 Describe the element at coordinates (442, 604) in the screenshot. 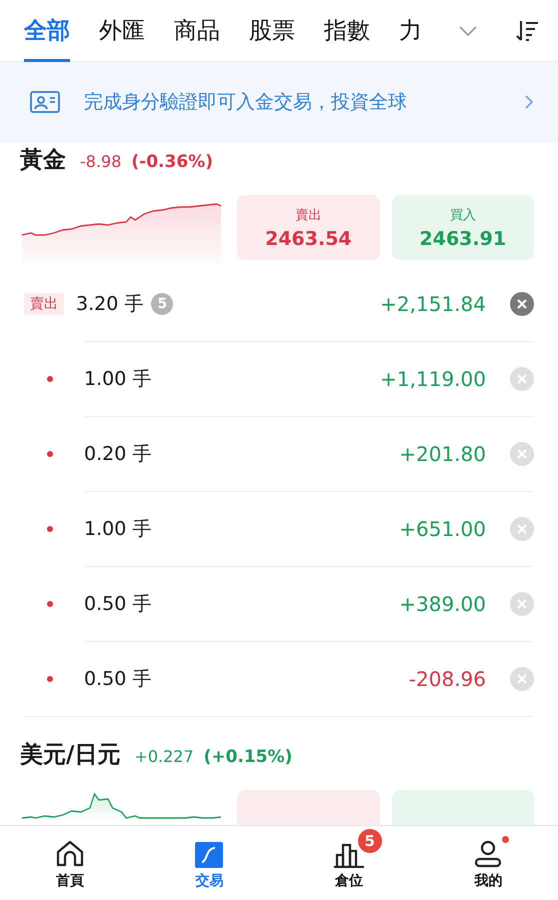

I see `profit-loss: +389.00` at that location.